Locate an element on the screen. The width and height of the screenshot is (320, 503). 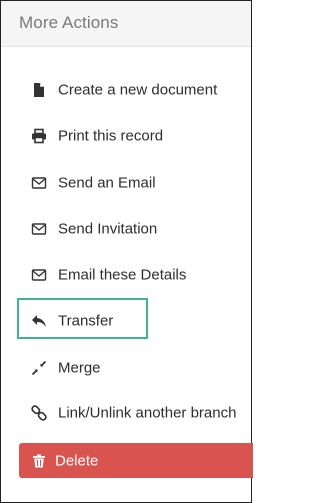
printer-icon is located at coordinates (39, 136).